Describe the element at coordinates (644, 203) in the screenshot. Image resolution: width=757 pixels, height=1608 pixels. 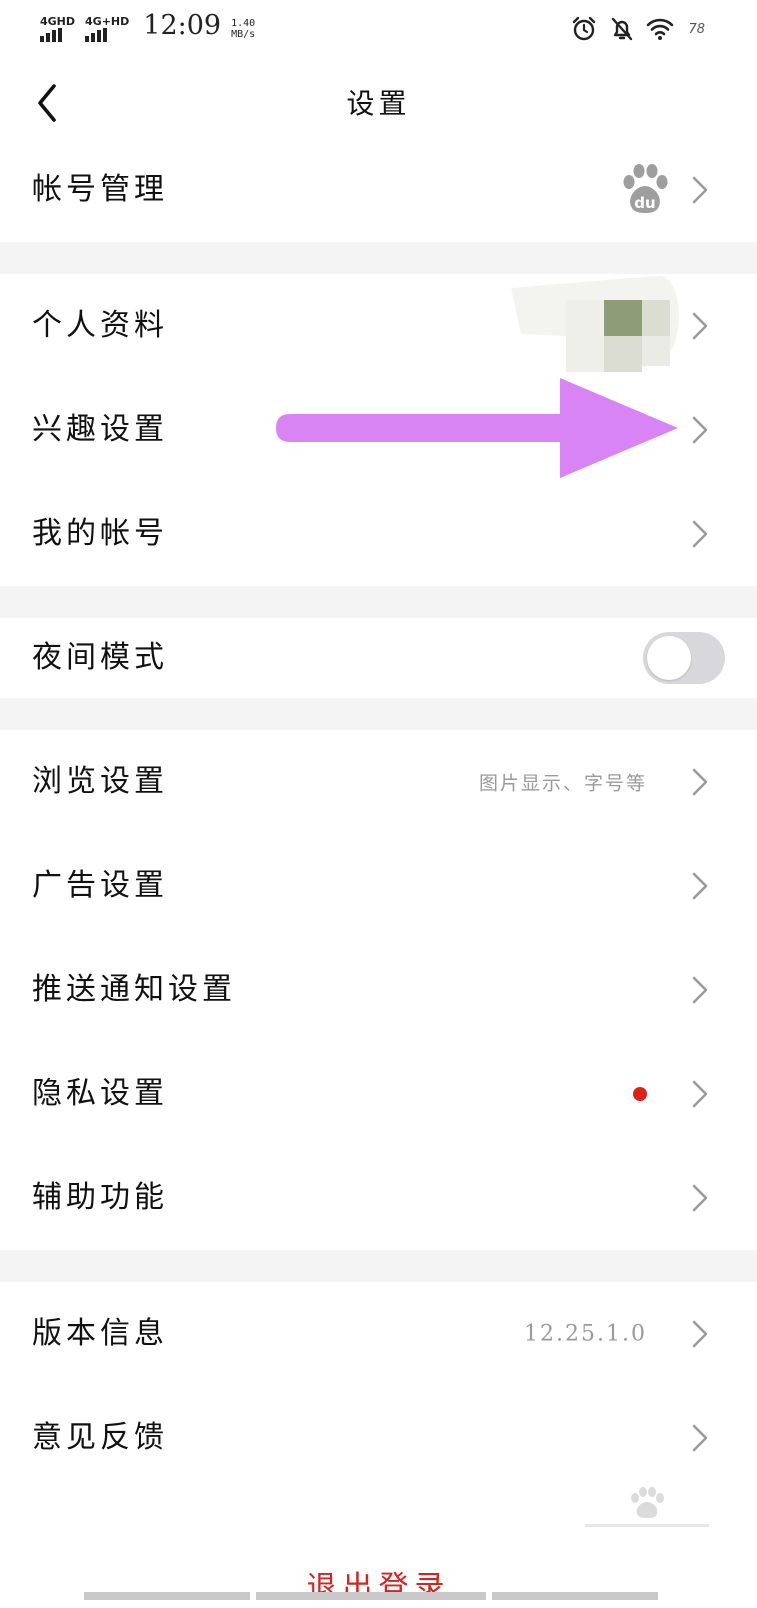
I see `svg-text: du` at that location.